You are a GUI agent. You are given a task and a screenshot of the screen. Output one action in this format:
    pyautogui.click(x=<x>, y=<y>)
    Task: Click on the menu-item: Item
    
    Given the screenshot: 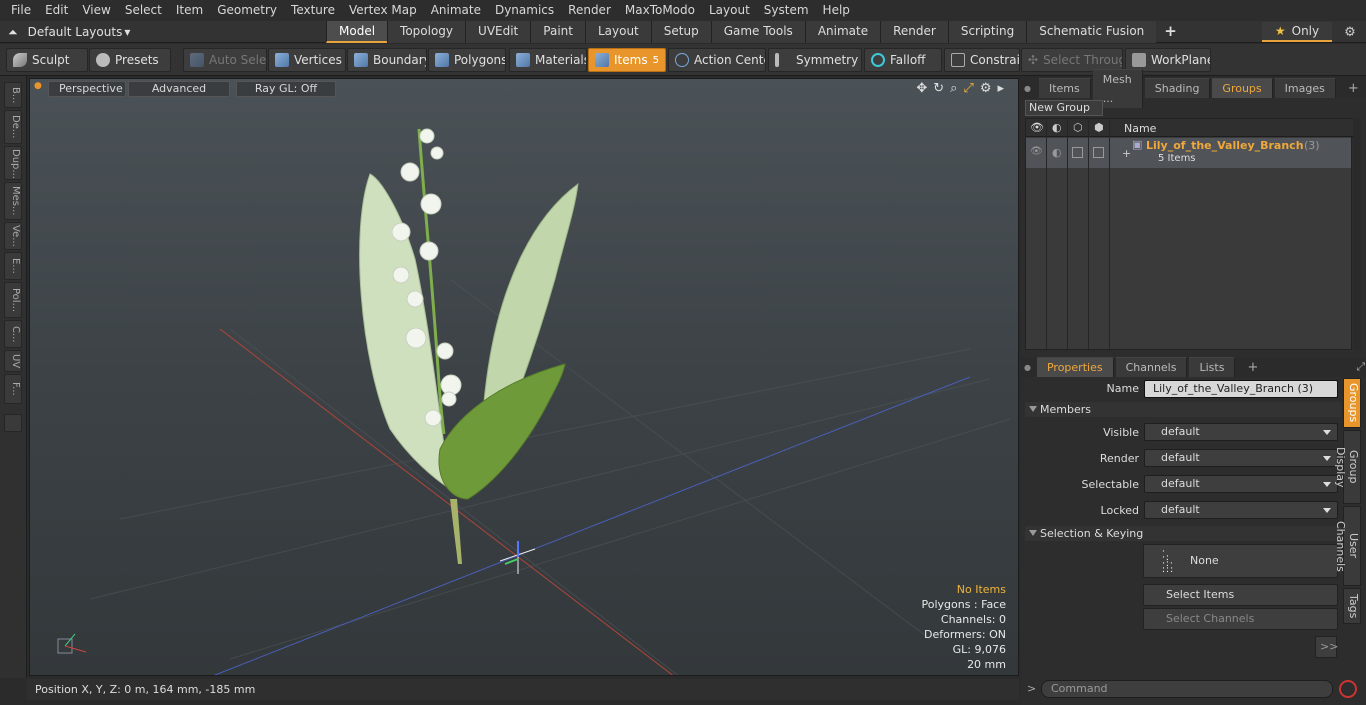 What is the action you would take?
    pyautogui.click(x=189, y=10)
    